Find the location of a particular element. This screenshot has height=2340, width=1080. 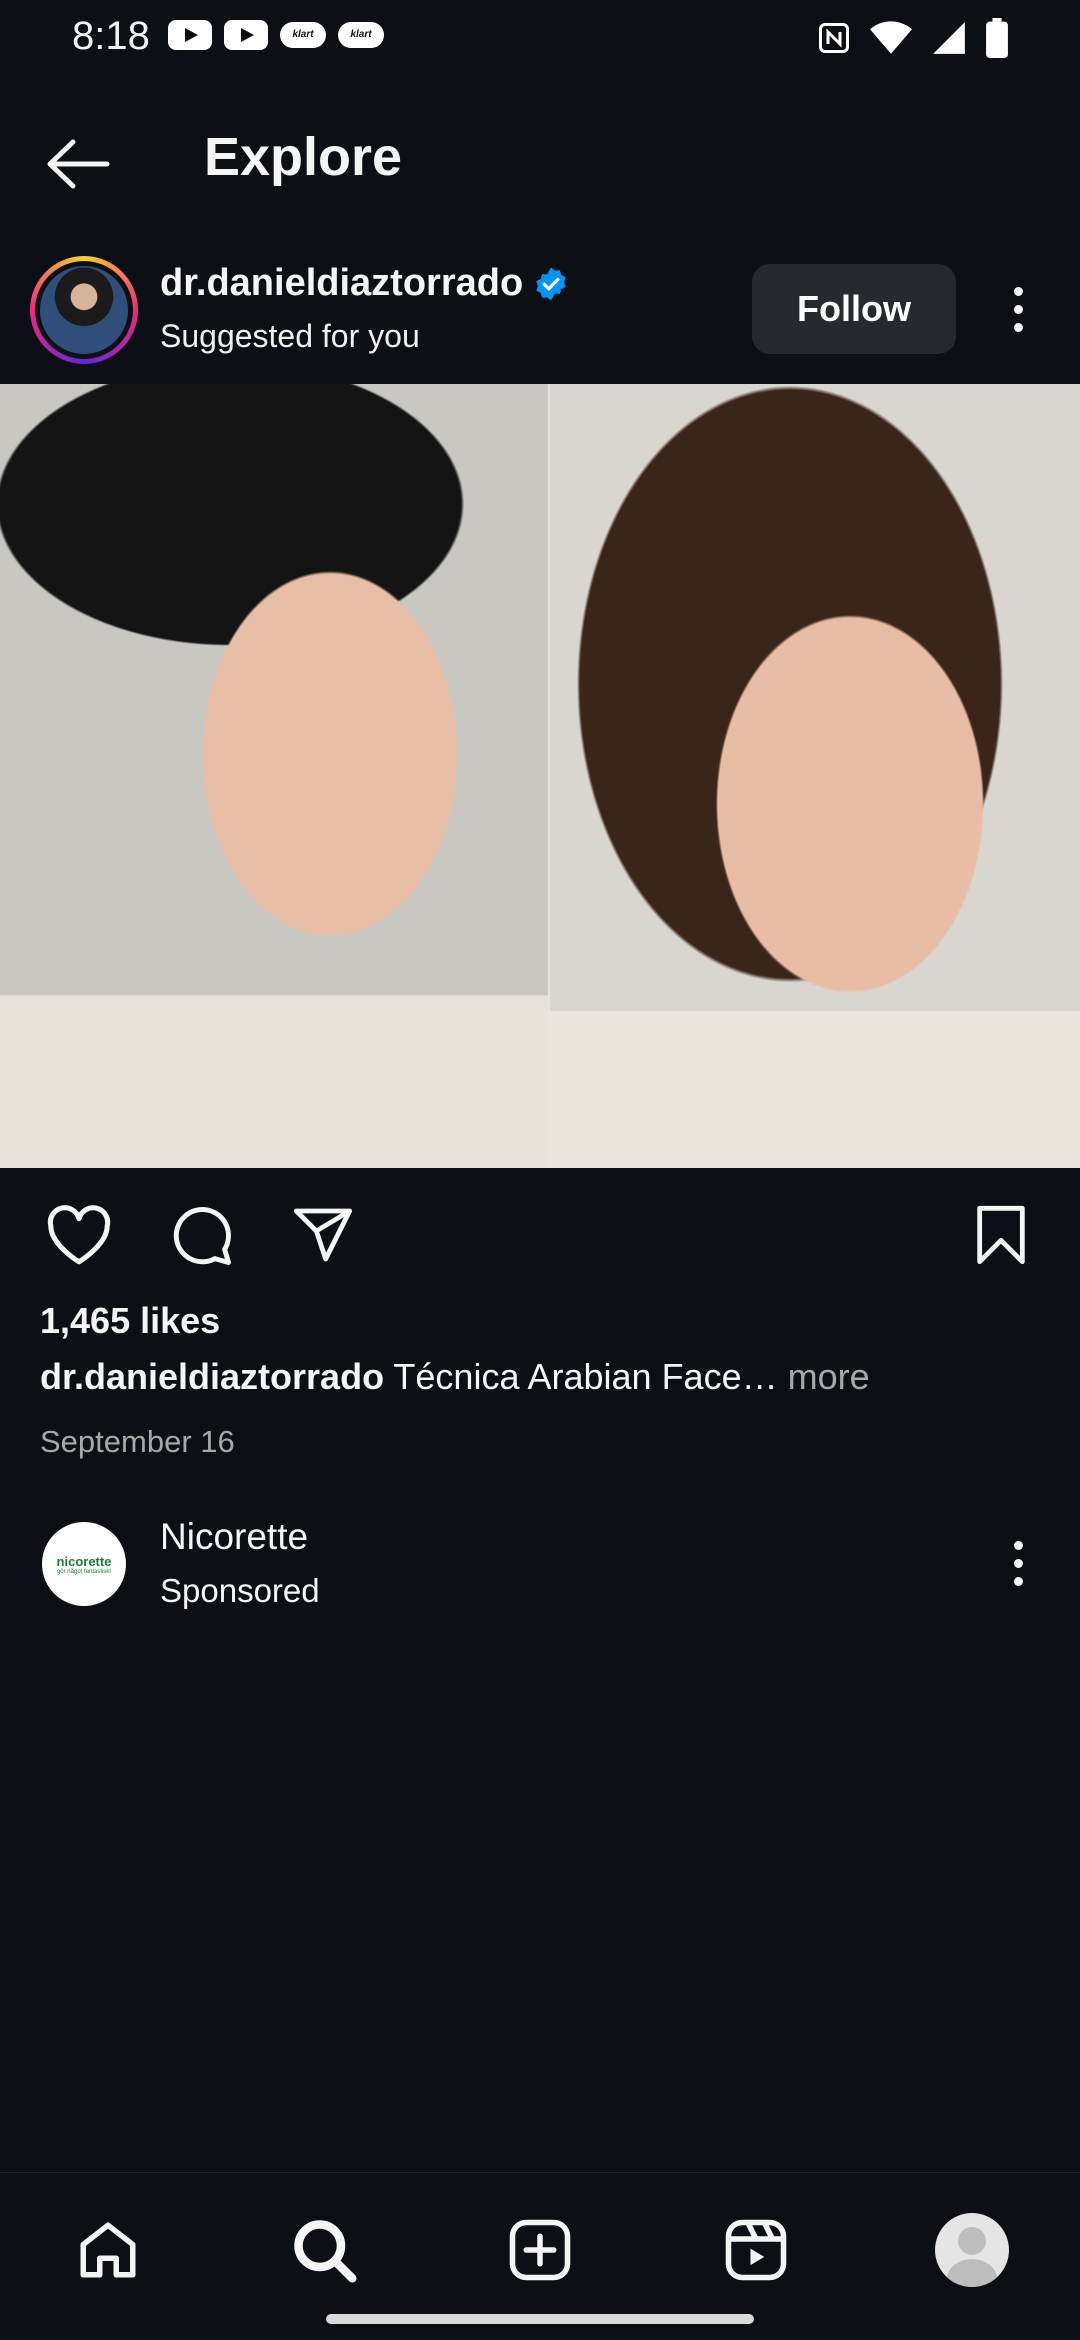

username: dr.danieldiaztorrado is located at coordinates (341, 283).